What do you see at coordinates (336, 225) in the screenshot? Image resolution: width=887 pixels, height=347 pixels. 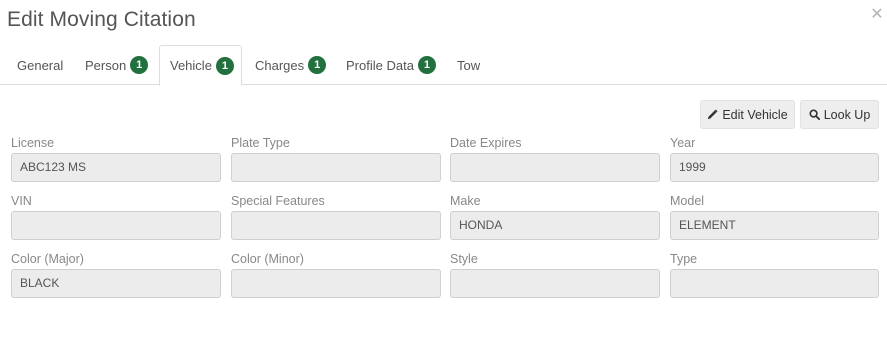 I see `special-features-field` at bounding box center [336, 225].